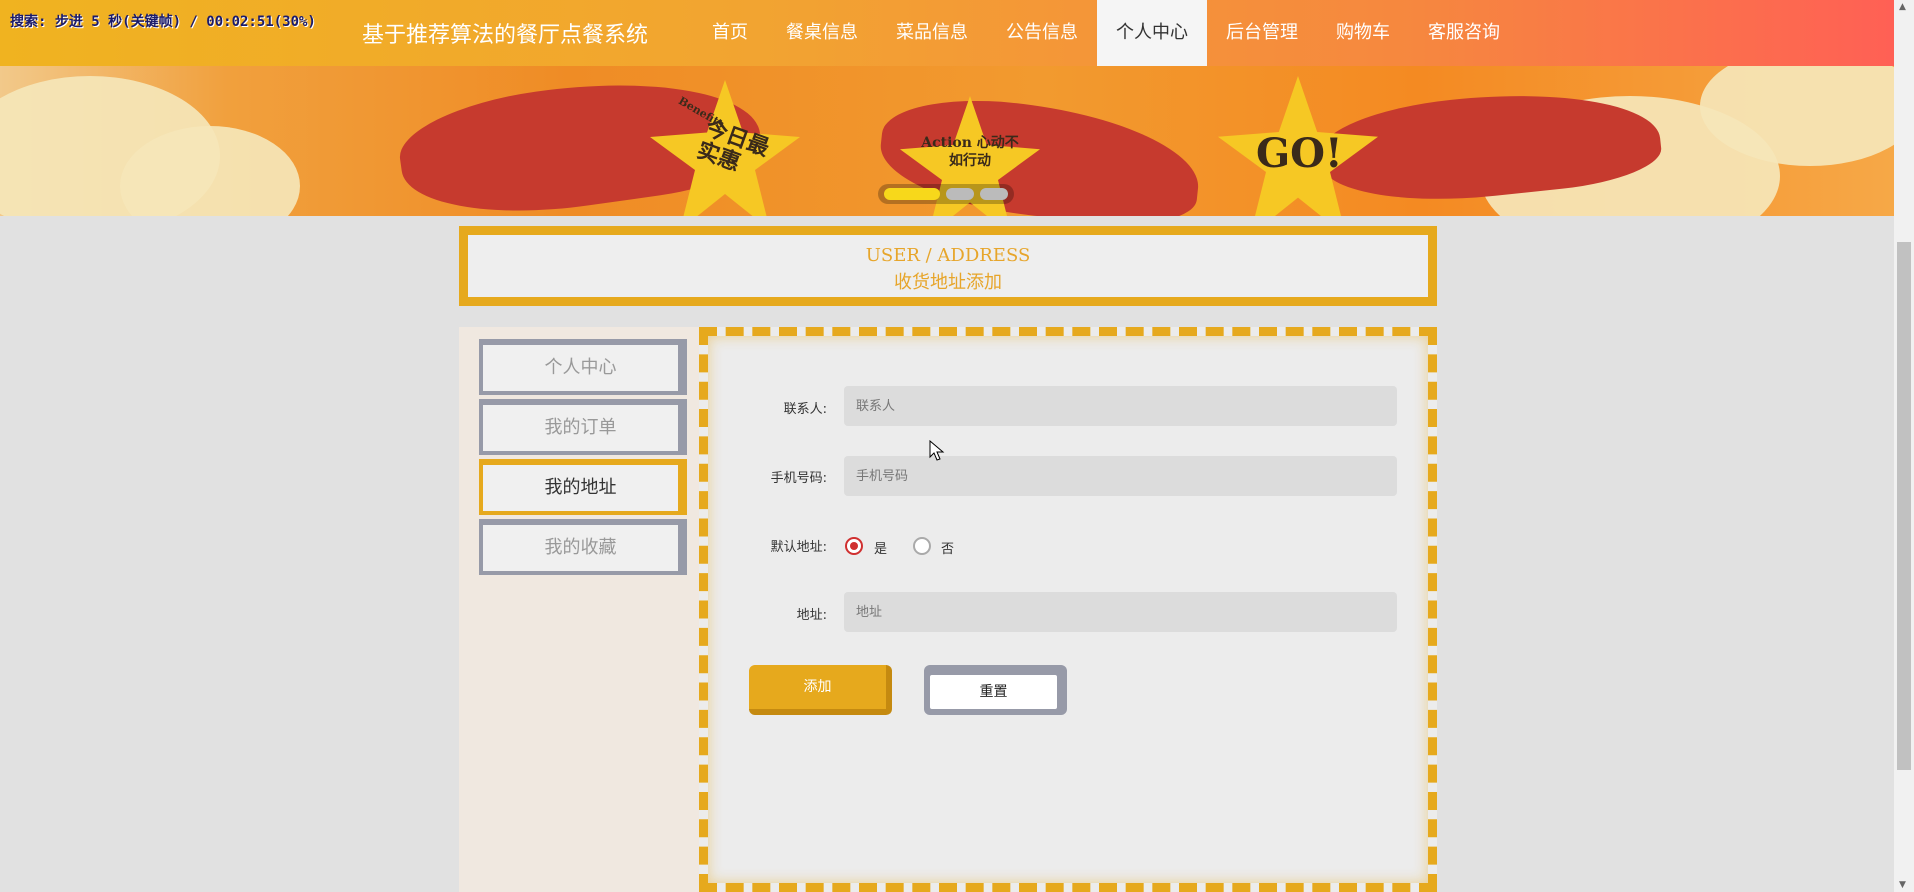  Describe the element at coordinates (932, 33) in the screenshot. I see `nav-dishes: 菜品信息` at that location.